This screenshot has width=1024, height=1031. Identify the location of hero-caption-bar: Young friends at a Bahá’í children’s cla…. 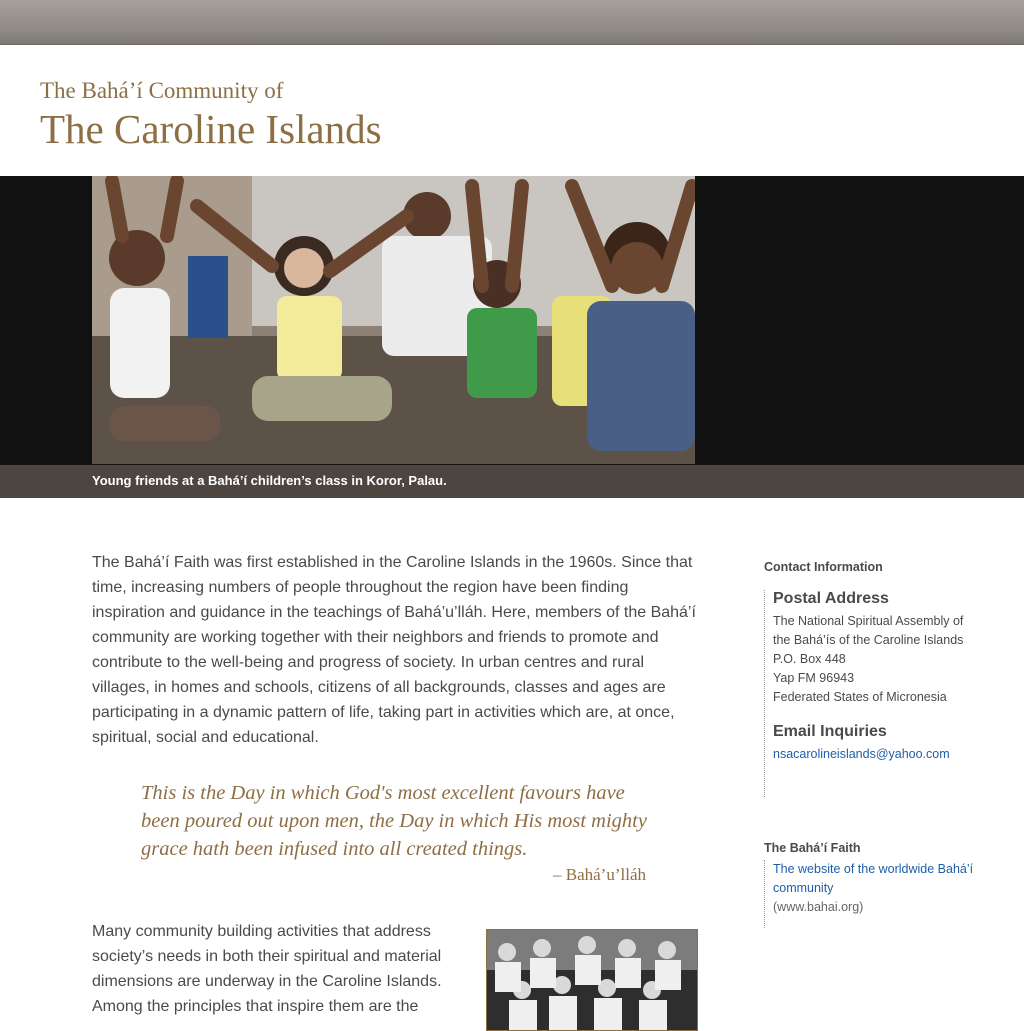
(512, 481).